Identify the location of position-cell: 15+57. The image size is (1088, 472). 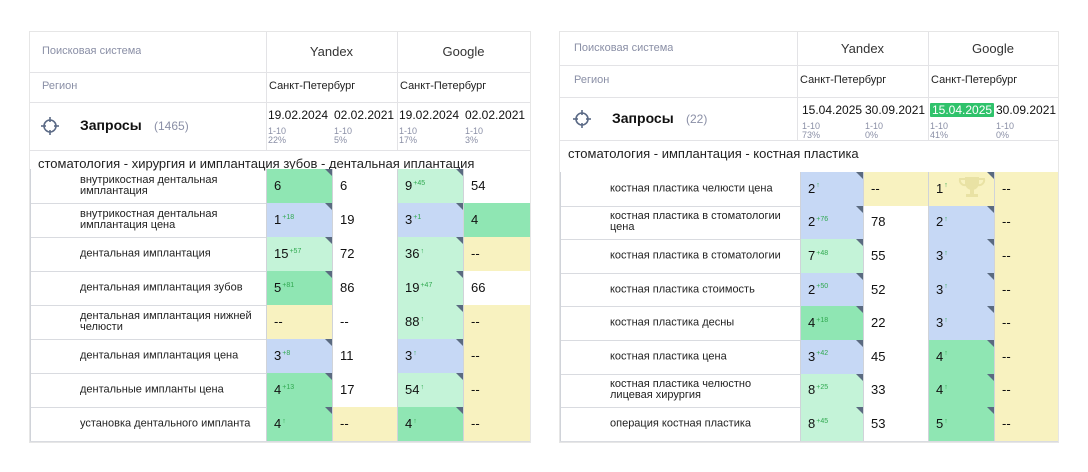
(299, 254).